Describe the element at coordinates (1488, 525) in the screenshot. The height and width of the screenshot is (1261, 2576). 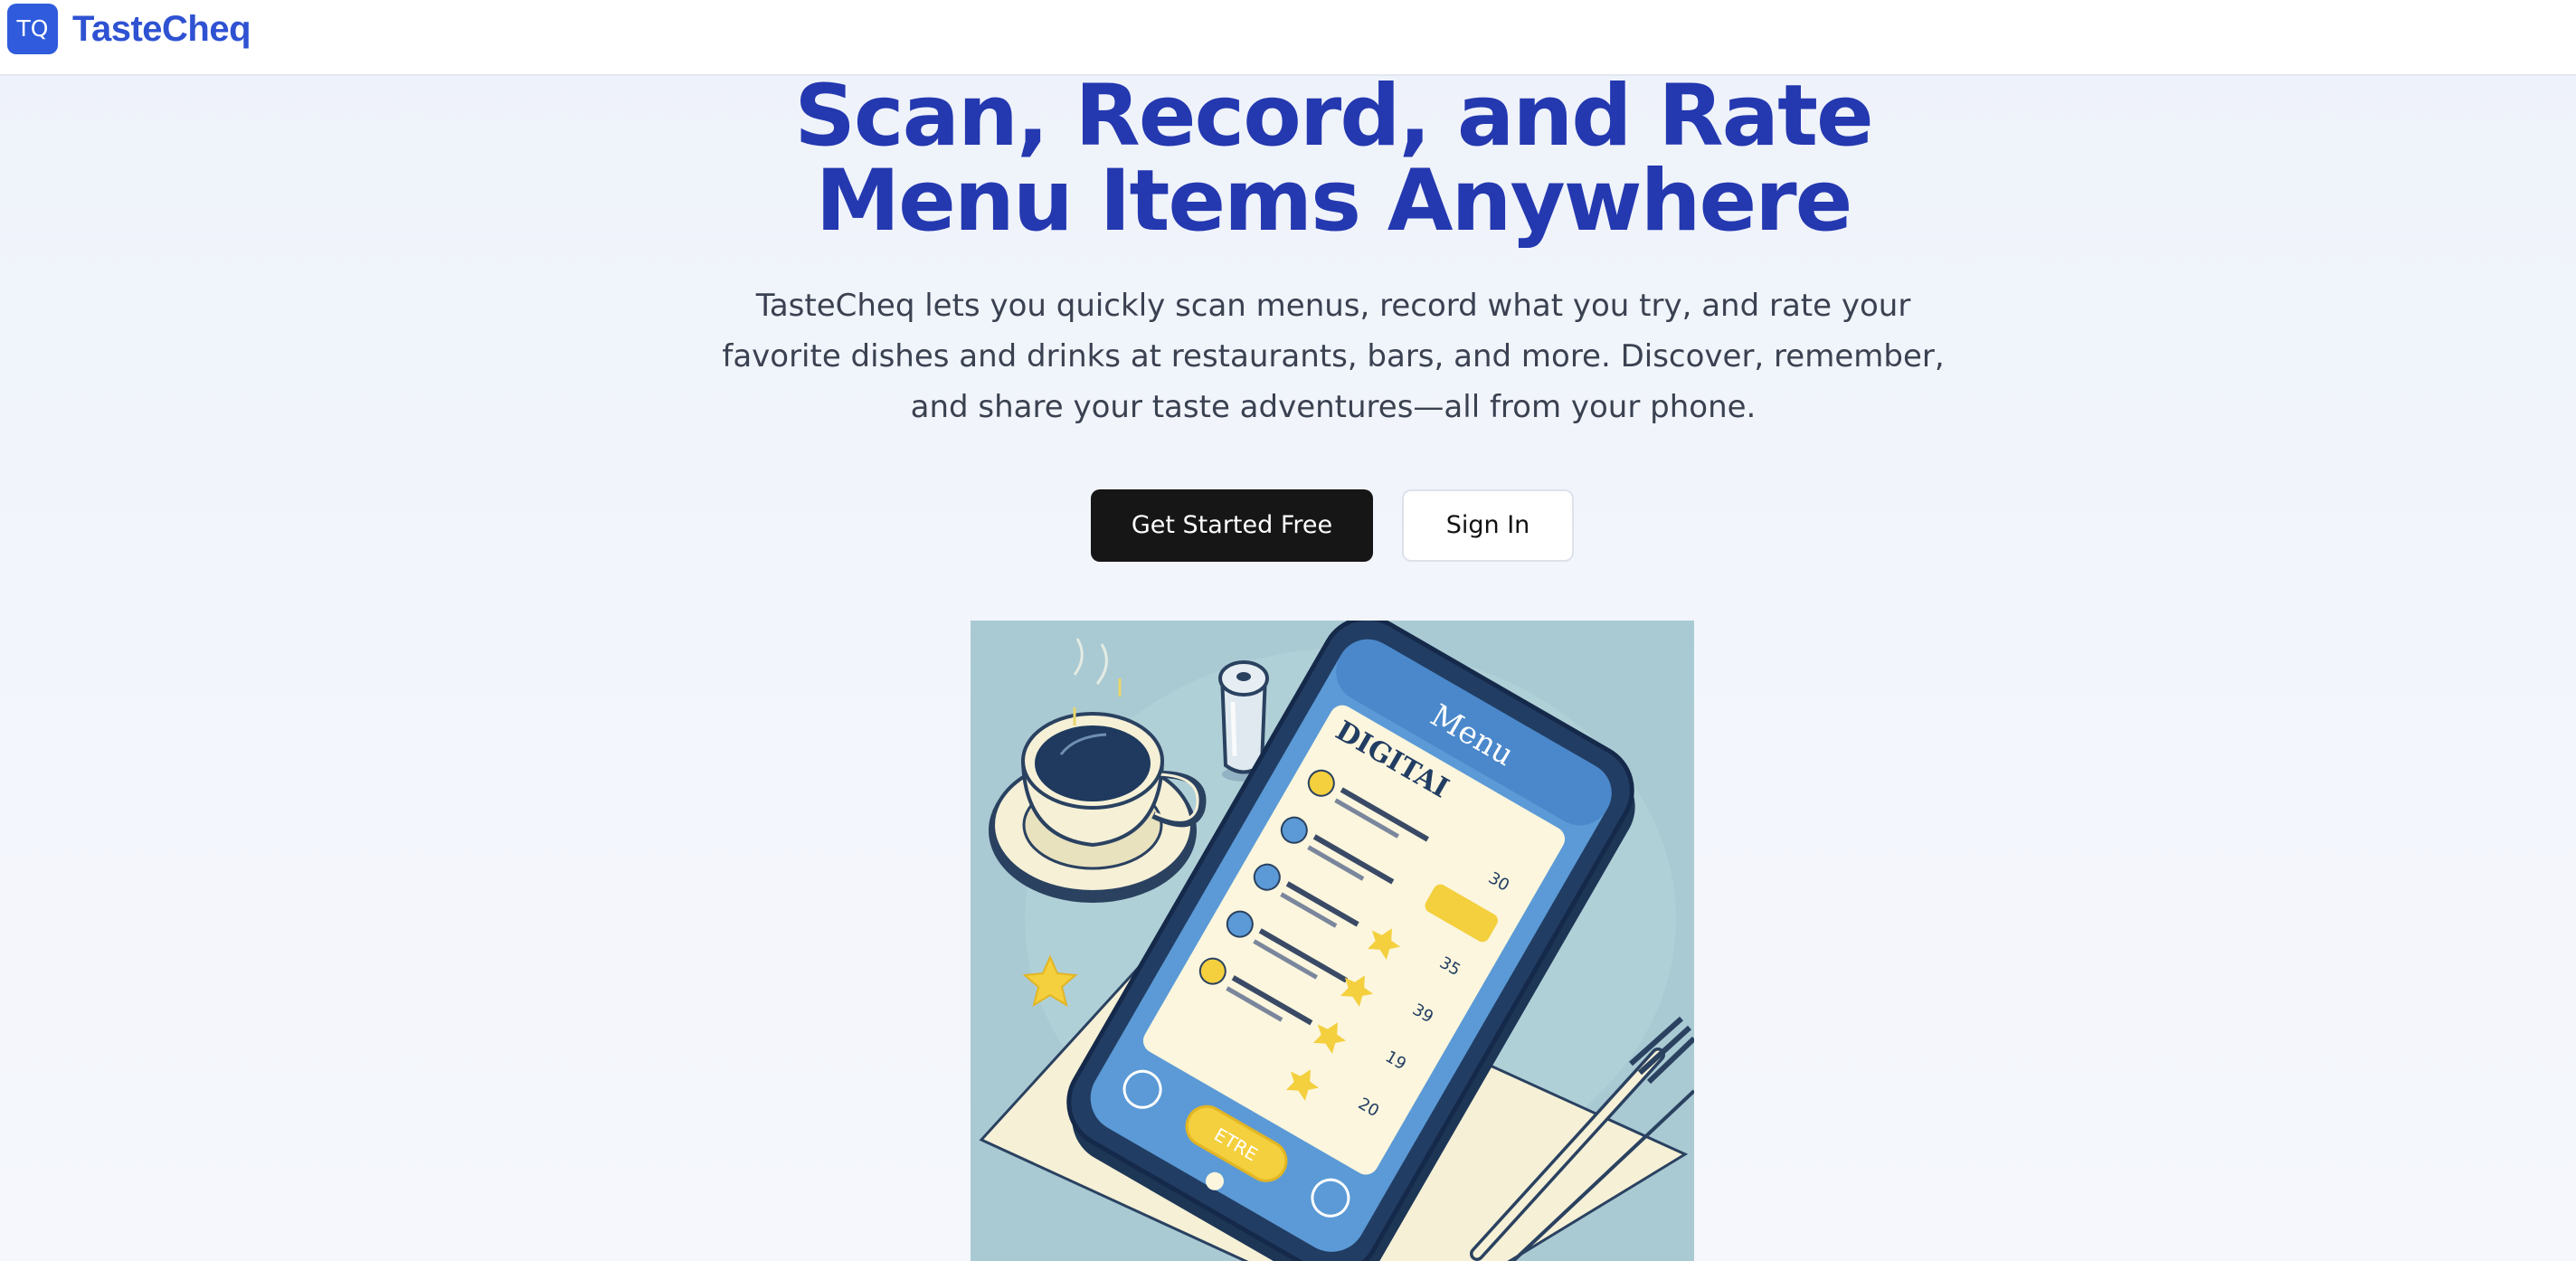
I see `sign-in-button: Sign In` at that location.